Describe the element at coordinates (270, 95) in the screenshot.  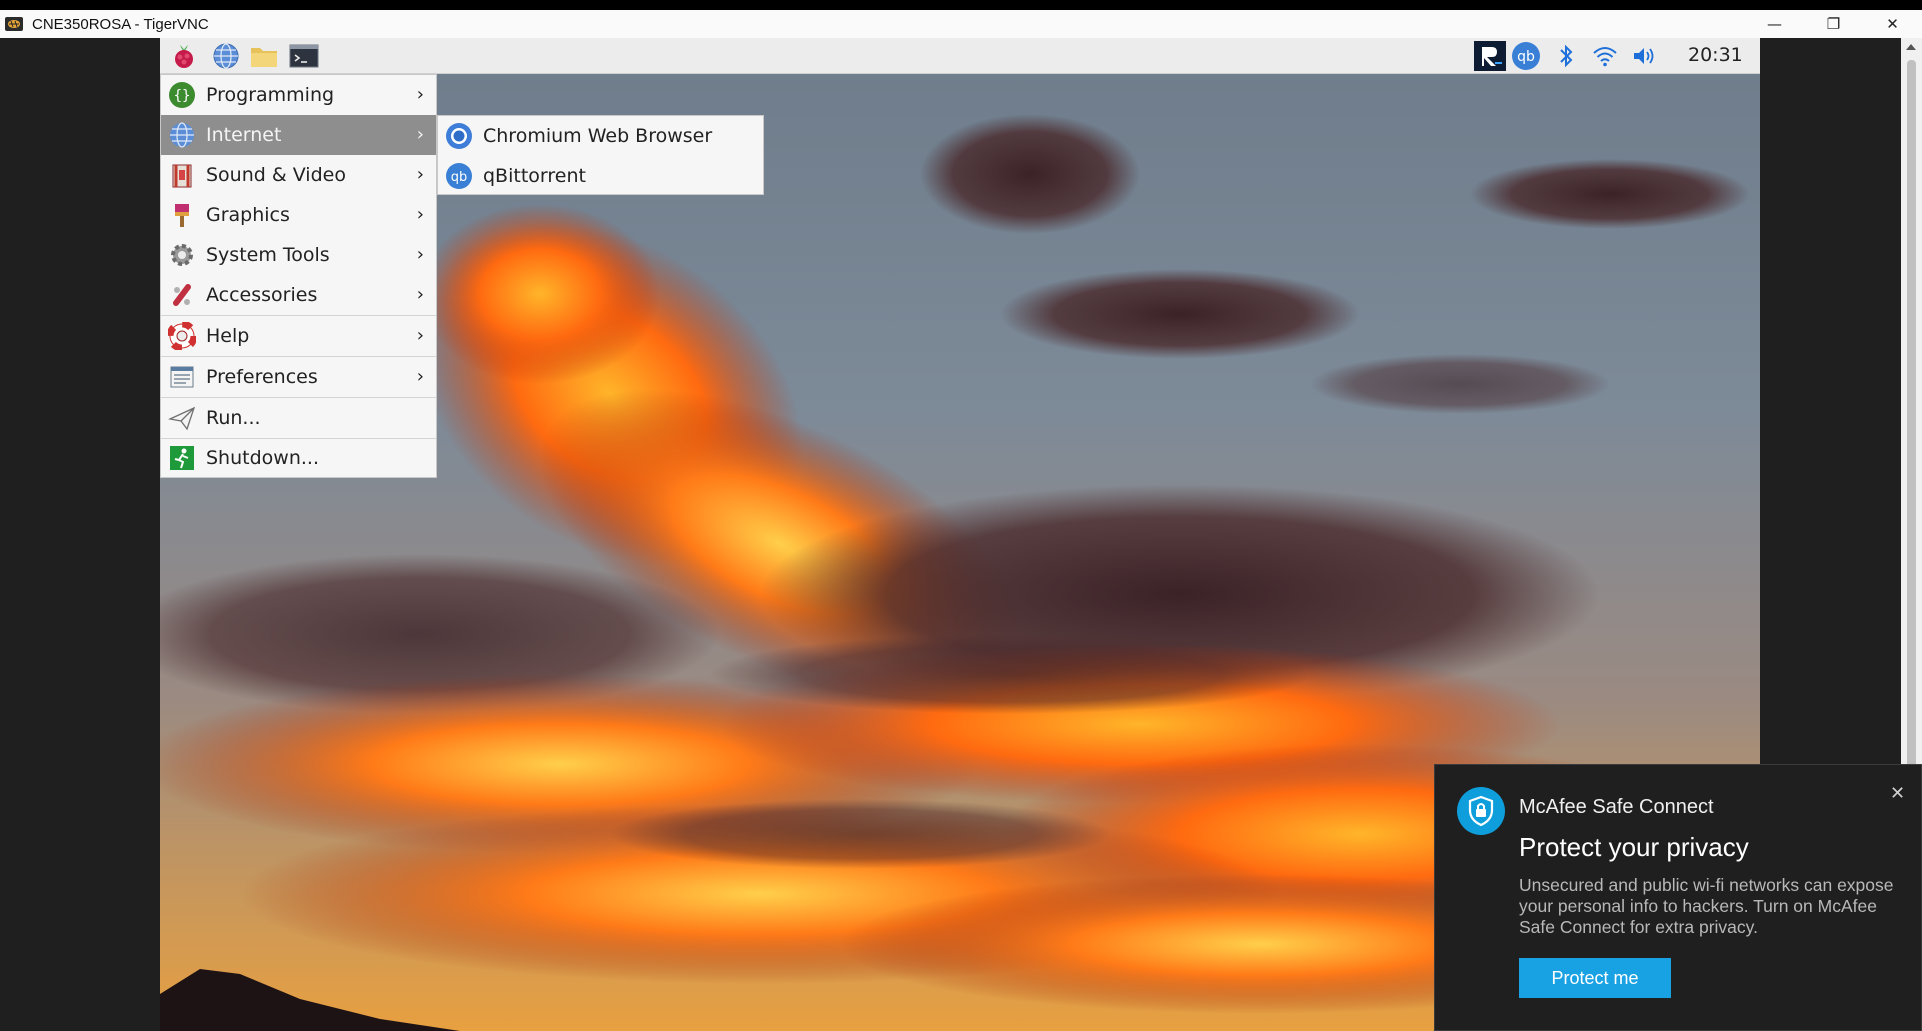
I see `menu-item-label: Programming` at that location.